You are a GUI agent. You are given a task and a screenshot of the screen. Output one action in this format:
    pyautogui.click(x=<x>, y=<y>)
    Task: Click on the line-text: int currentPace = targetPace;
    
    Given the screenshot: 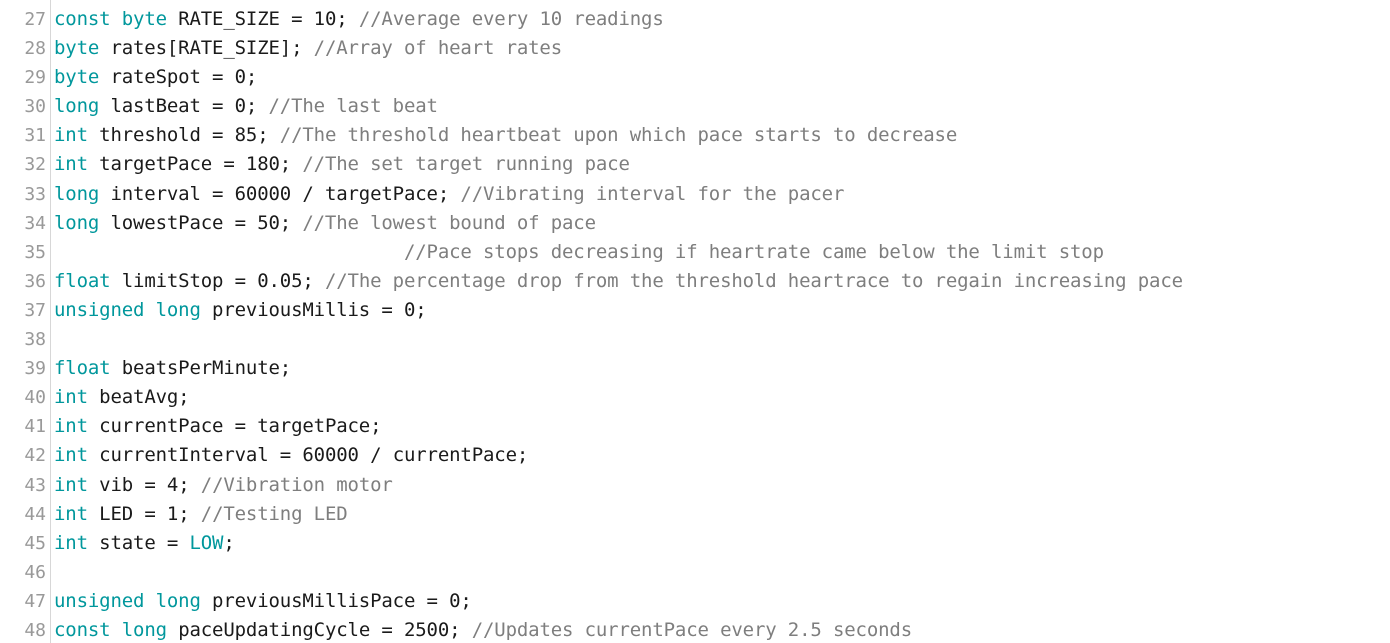 What is the action you would take?
    pyautogui.click(x=218, y=426)
    